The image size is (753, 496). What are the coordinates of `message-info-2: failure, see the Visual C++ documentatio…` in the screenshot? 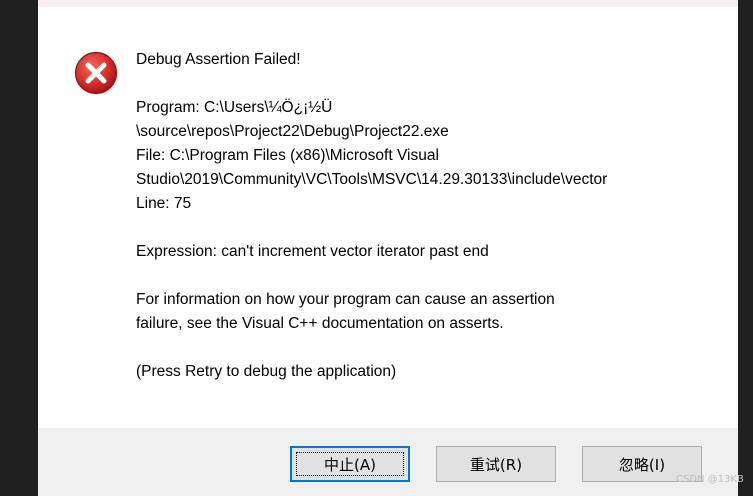 It's located at (320, 323).